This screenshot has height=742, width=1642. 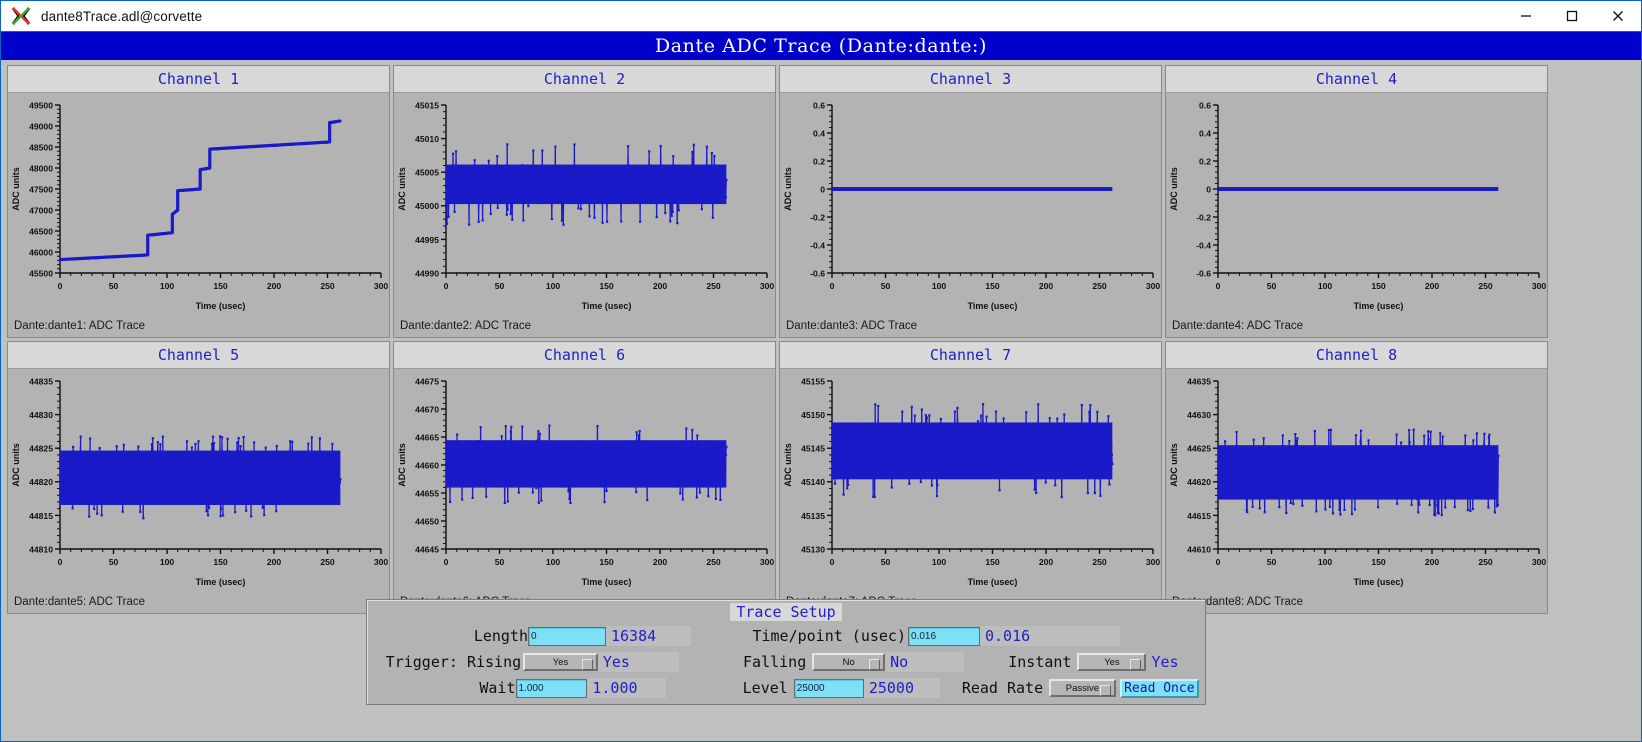 I want to click on wait-input: 1.000, so click(x=551, y=688).